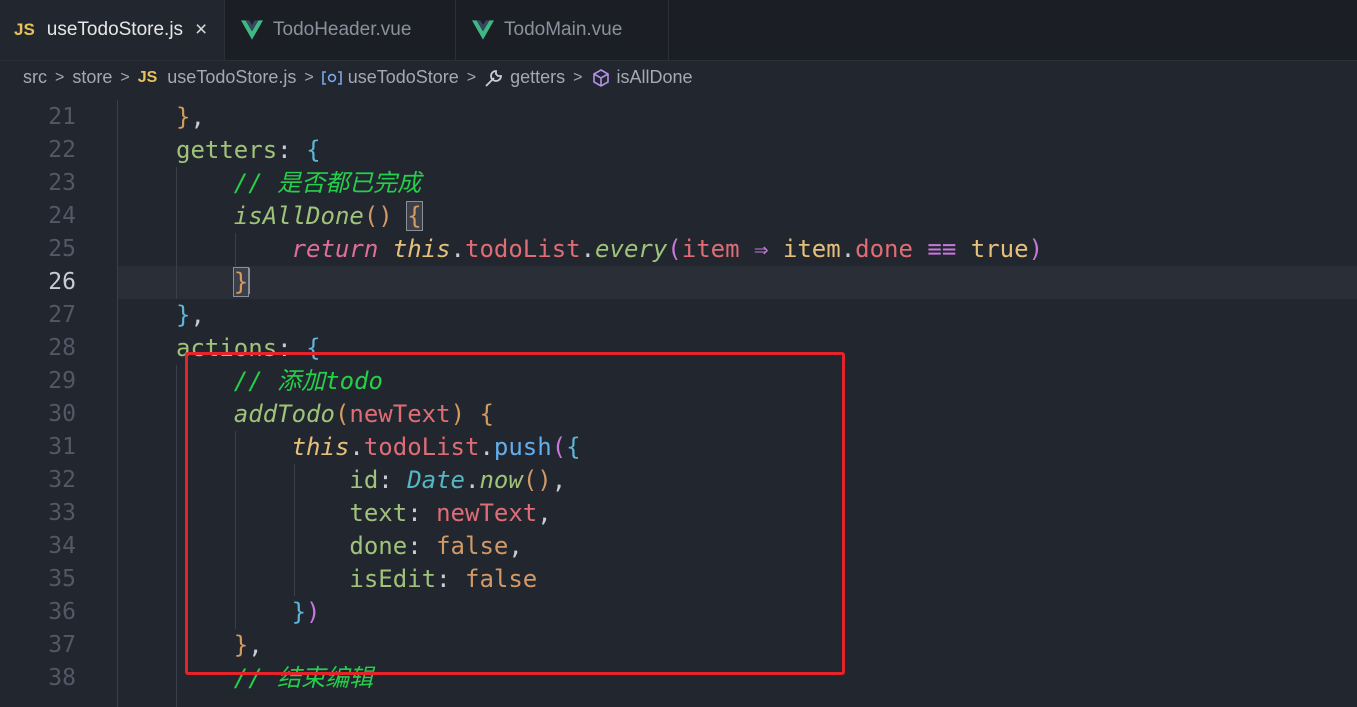 The width and height of the screenshot is (1357, 707). Describe the element at coordinates (62, 447) in the screenshot. I see `line-number: 31` at that location.